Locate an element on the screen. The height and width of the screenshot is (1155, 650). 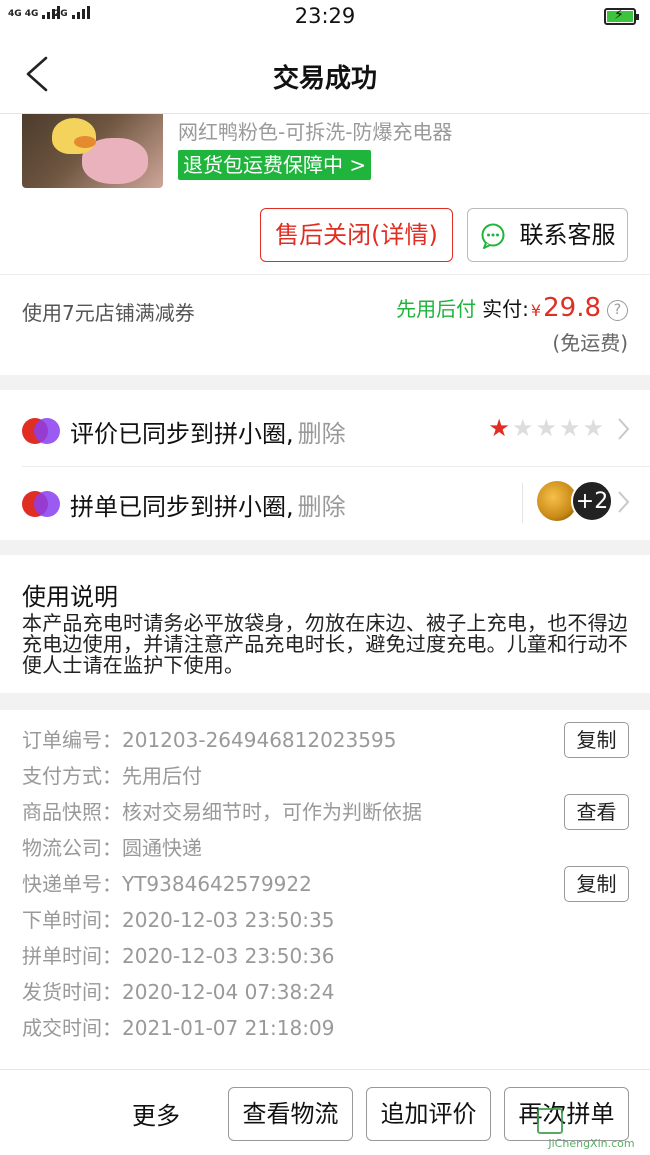
order-detail-row: 快递单号：YT9384642579922 is located at coordinates (167, 884).